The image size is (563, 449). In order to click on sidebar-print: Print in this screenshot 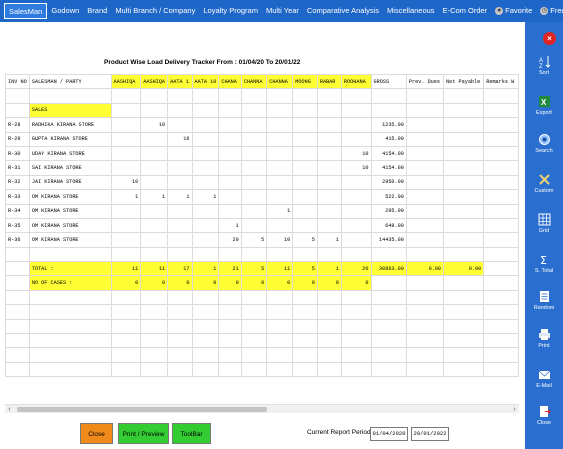, I will do `click(544, 338)`.